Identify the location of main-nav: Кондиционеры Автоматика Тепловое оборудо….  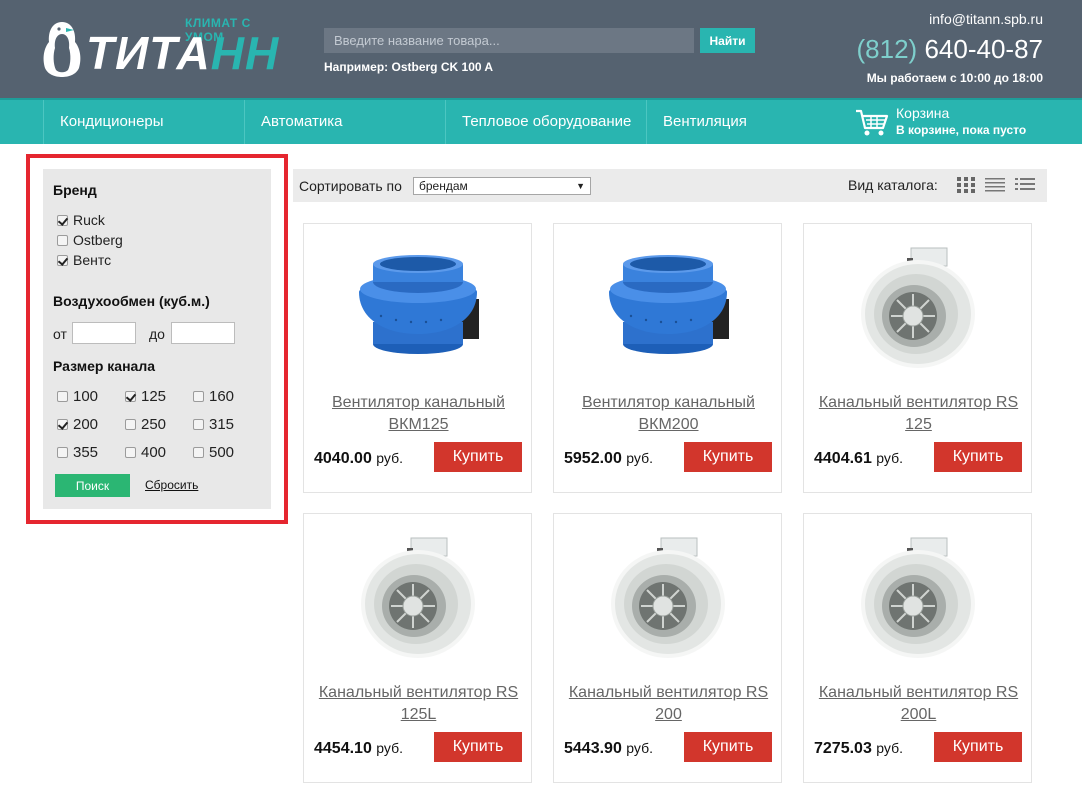
(541, 121).